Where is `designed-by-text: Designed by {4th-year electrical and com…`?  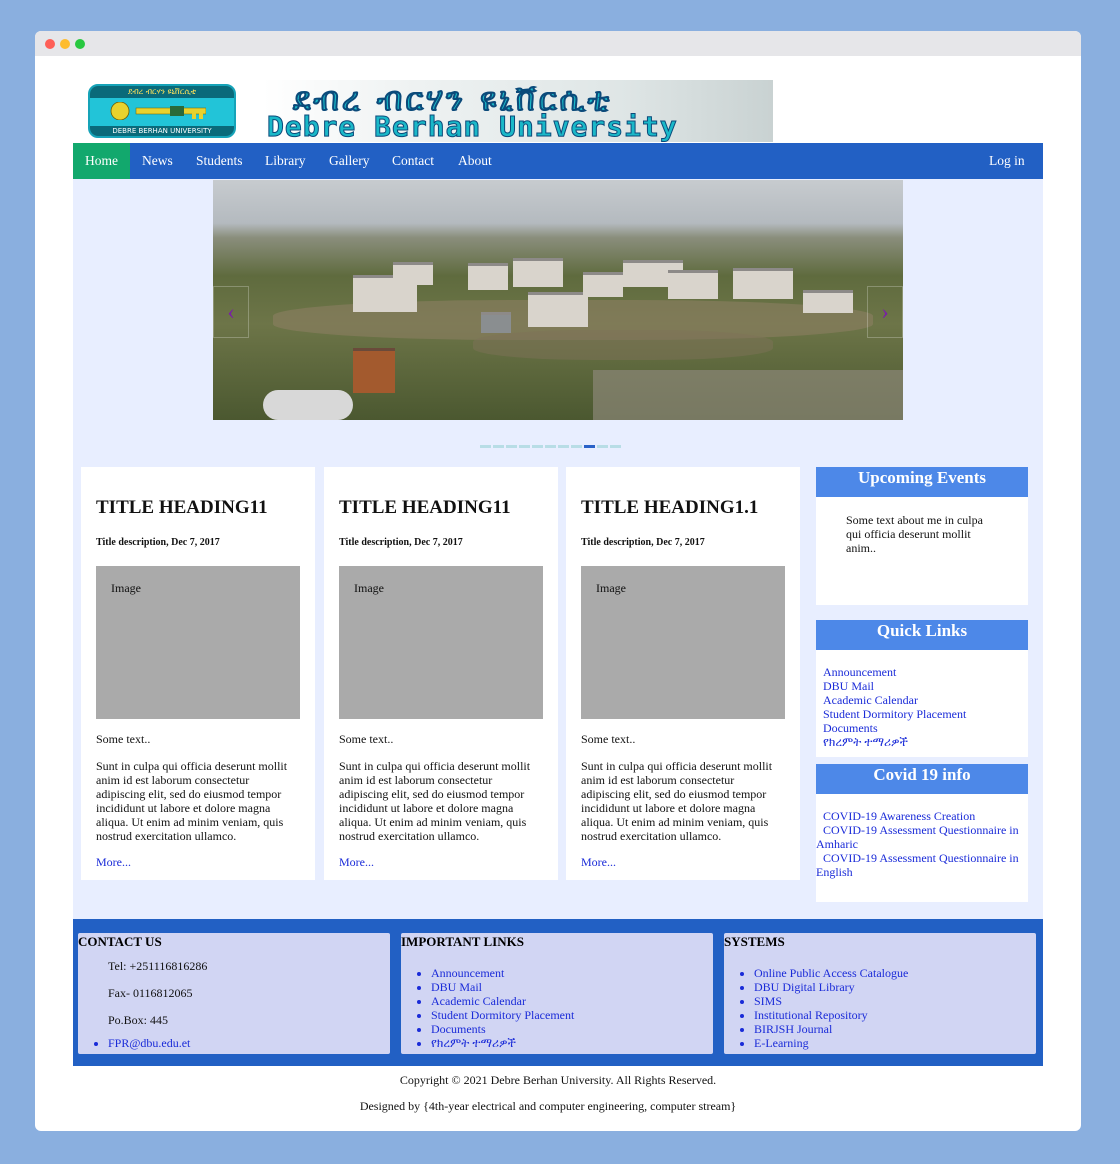 designed-by-text: Designed by {4th-year electrical and com… is located at coordinates (548, 1106).